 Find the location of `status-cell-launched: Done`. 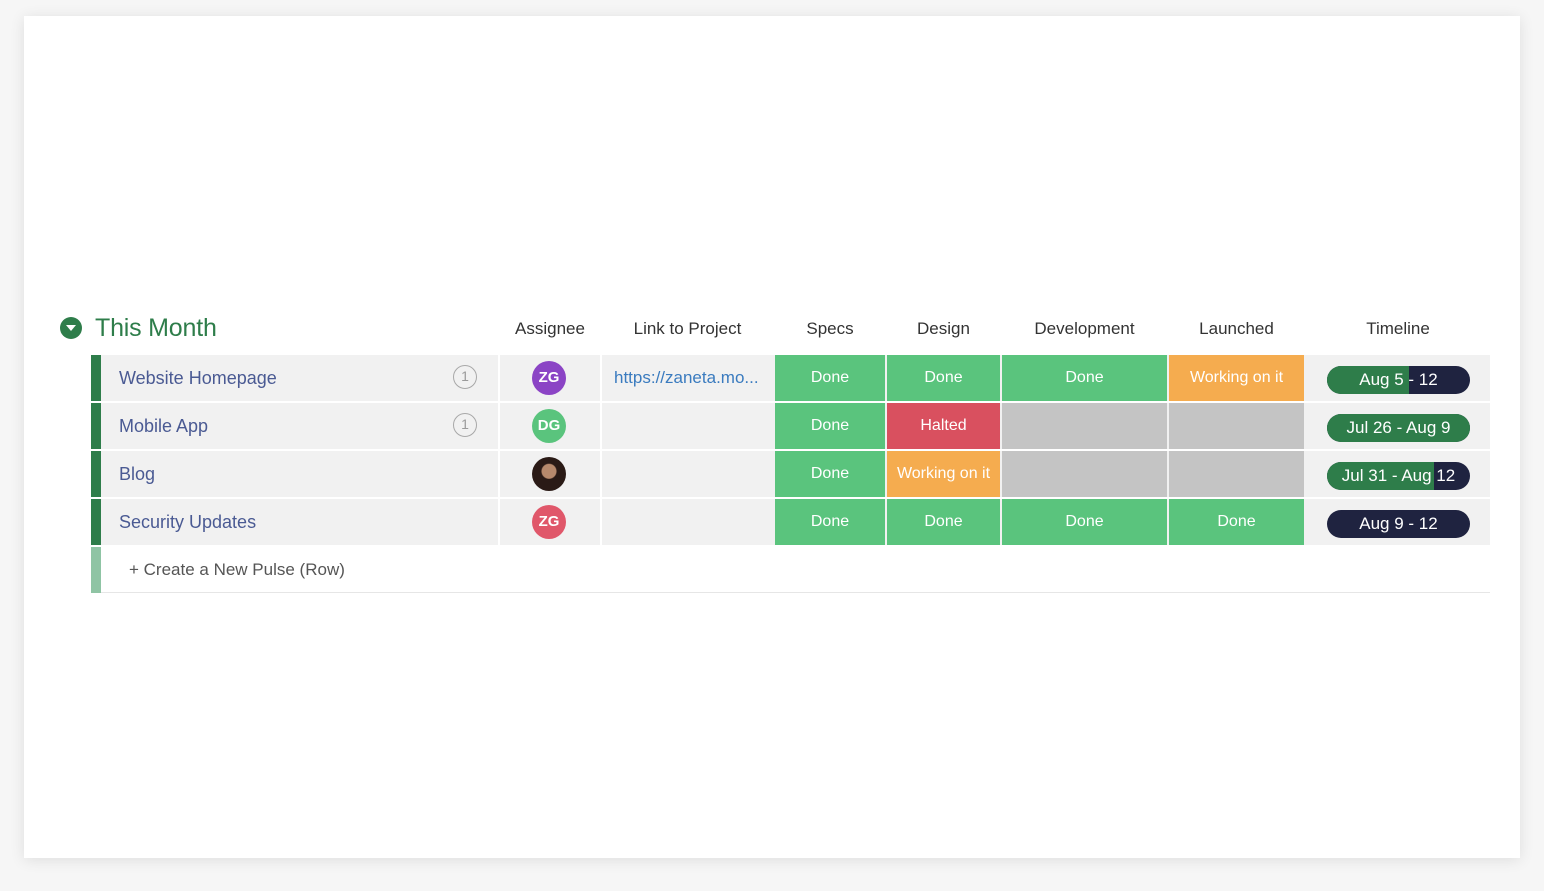

status-cell-launched: Done is located at coordinates (1236, 522).